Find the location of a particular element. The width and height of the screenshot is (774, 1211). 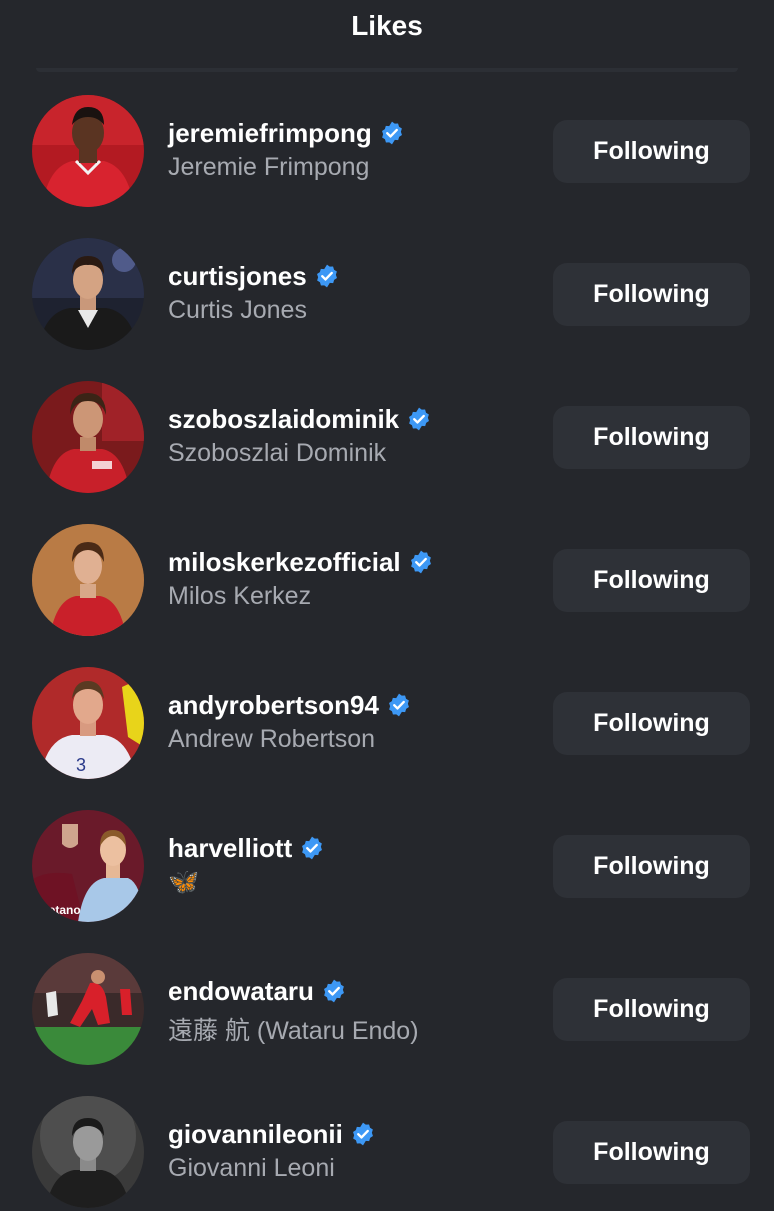

username: miloskerkezofficial is located at coordinates (284, 562).